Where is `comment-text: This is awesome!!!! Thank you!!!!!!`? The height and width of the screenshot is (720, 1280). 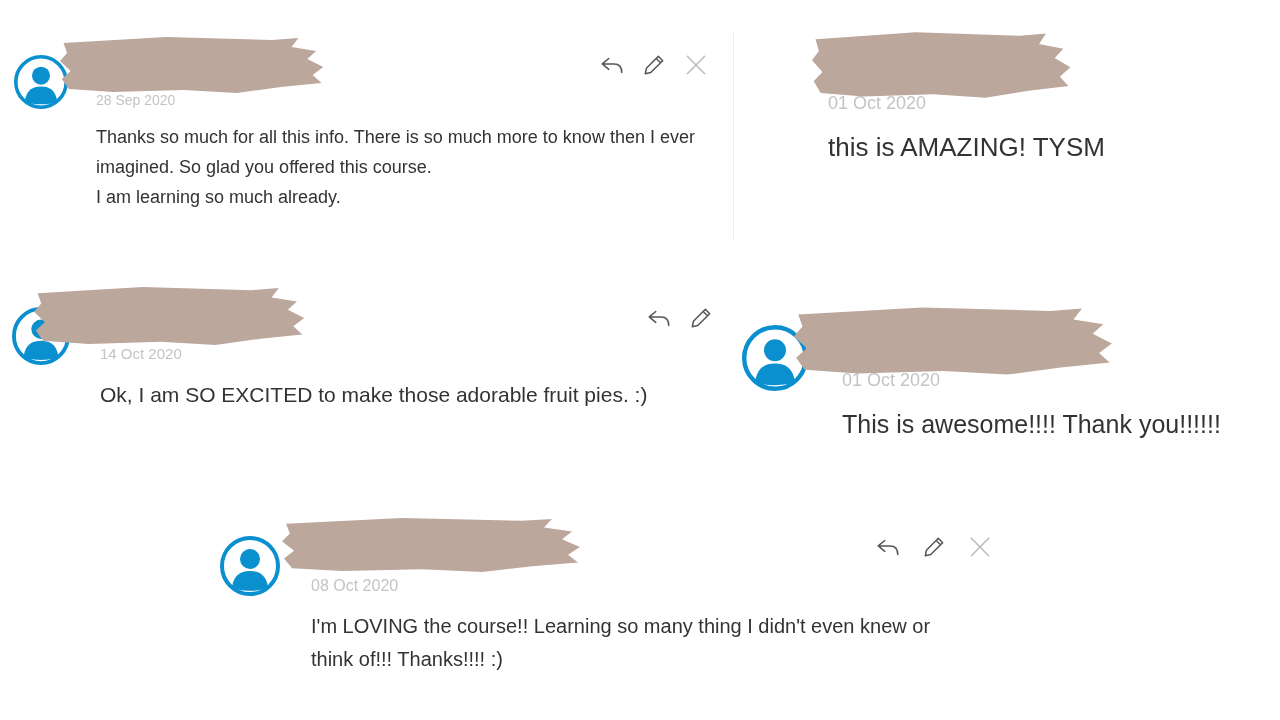 comment-text: This is awesome!!!! Thank you!!!!!! is located at coordinates (1032, 424).